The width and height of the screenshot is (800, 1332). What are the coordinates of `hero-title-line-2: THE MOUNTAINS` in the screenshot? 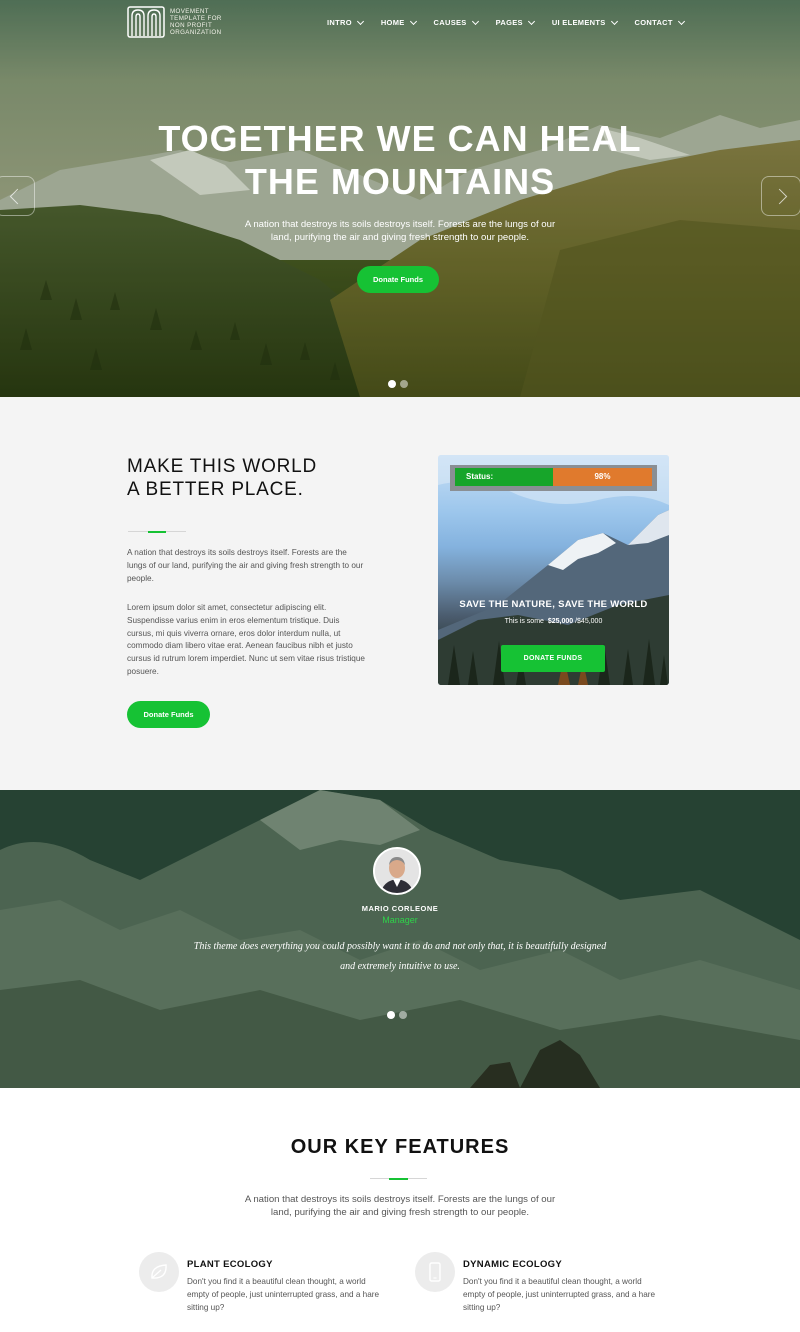 It's located at (400, 181).